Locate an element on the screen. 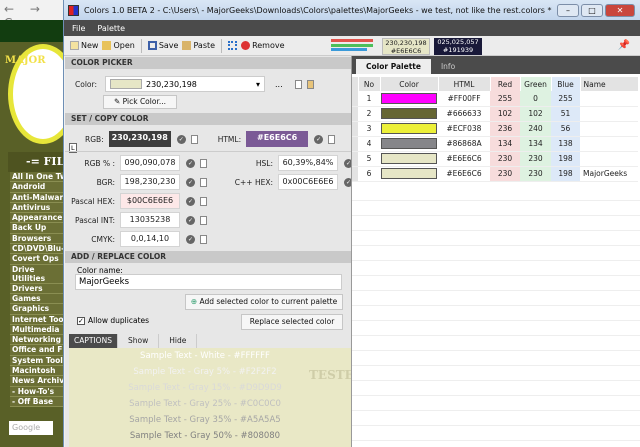 This screenshot has width=640, height=447. cell-green: 102 is located at coordinates (535, 114).